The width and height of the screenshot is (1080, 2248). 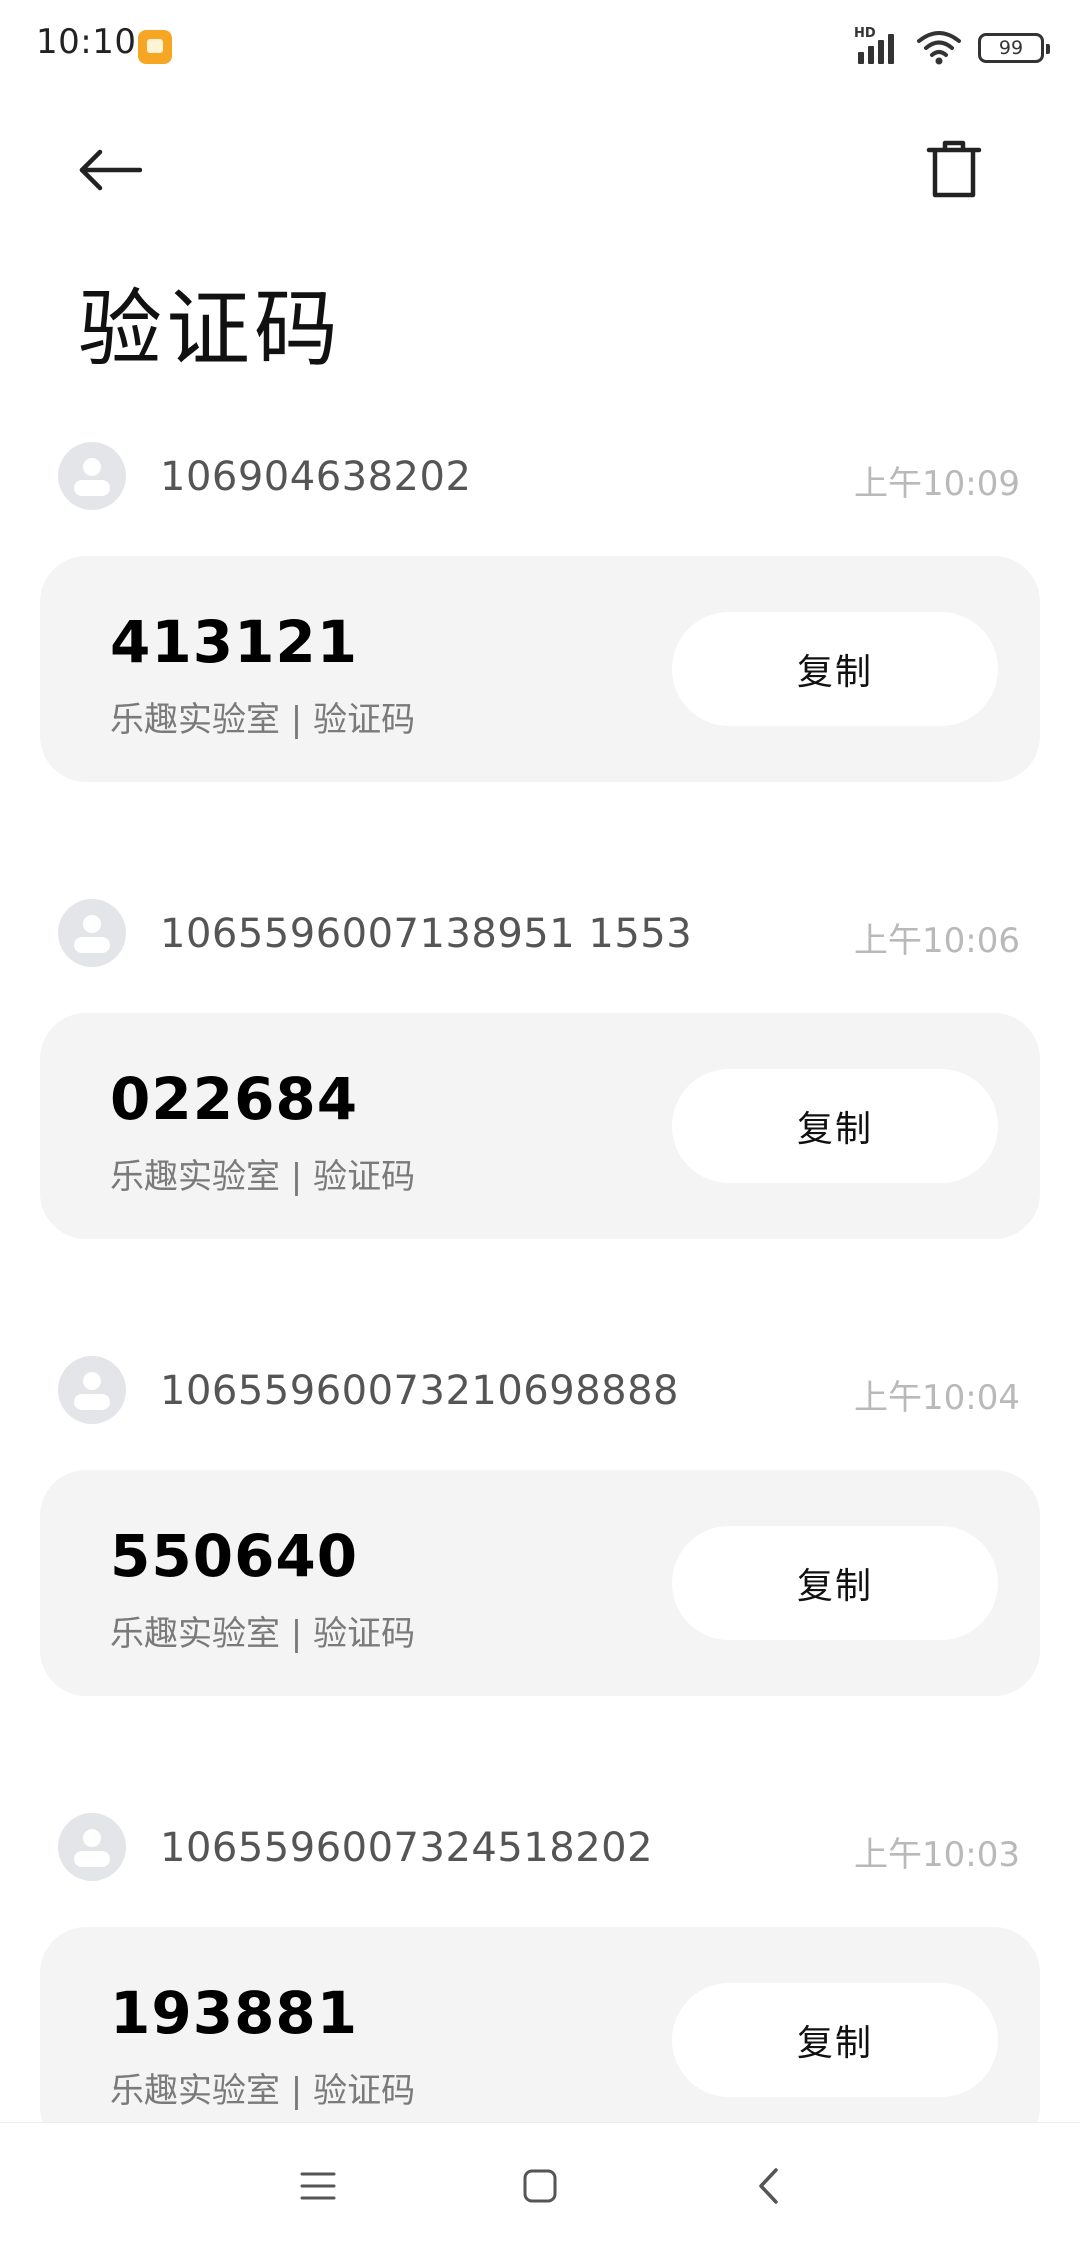 What do you see at coordinates (539, 476) in the screenshot?
I see `sender-row: 106904638202 上午10:09` at bounding box center [539, 476].